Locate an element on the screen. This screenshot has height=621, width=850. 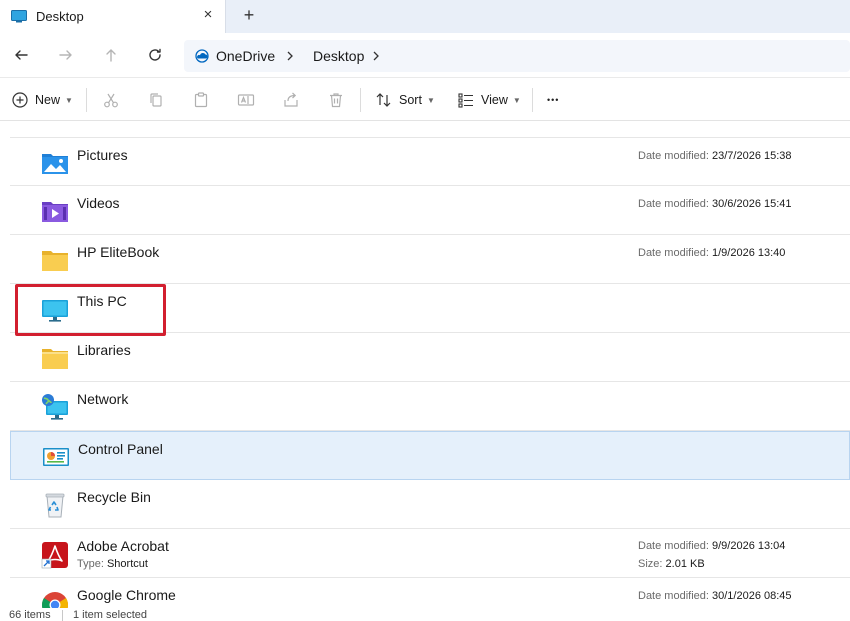
clipboard-icon is located at coordinates (201, 100).